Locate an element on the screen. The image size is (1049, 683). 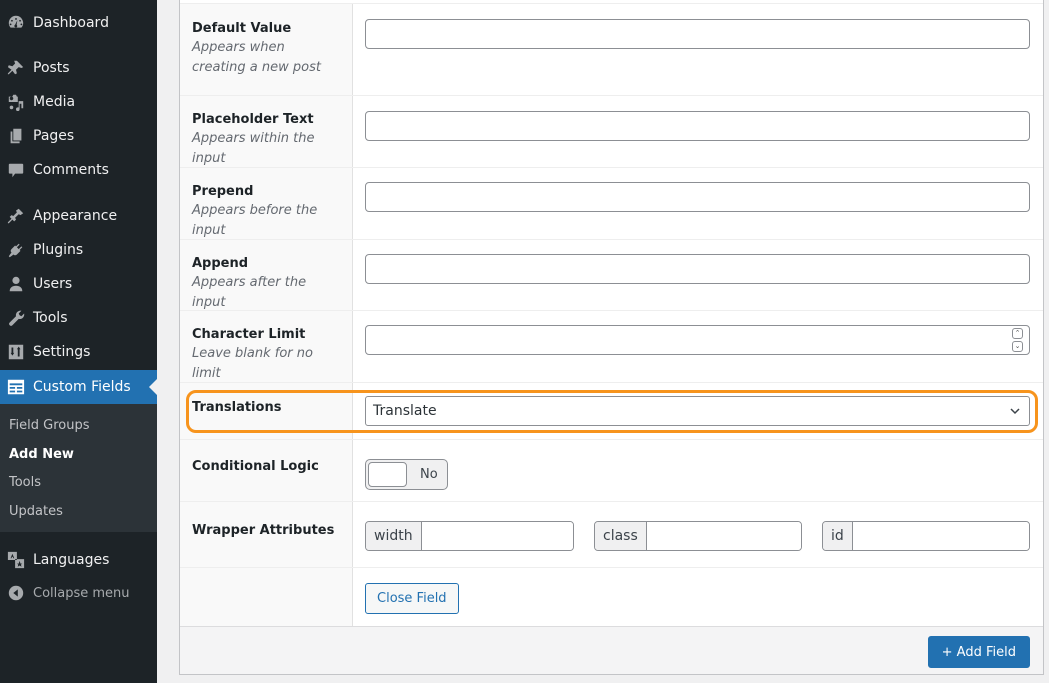
panel-footer: + Add Field is located at coordinates (611, 650).